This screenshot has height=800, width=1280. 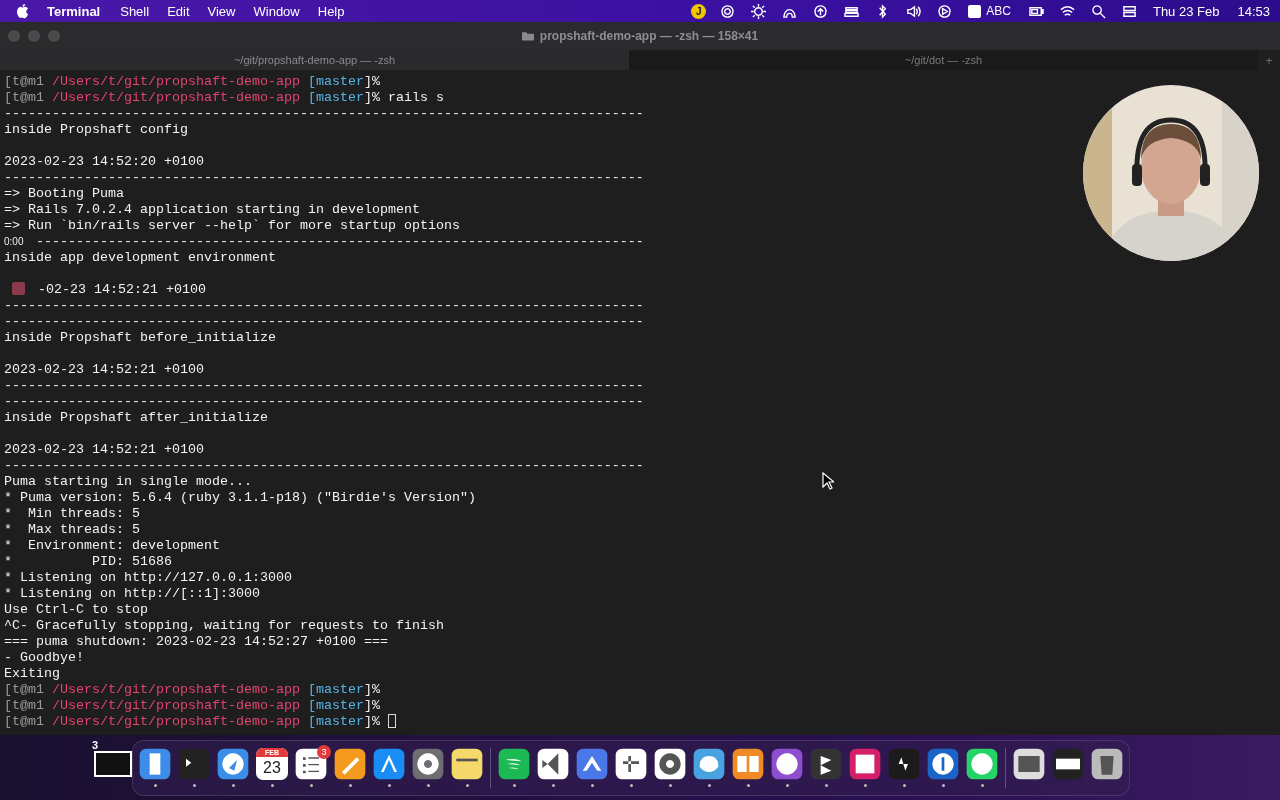 What do you see at coordinates (178, 11) in the screenshot?
I see `menu-item: Edit` at bounding box center [178, 11].